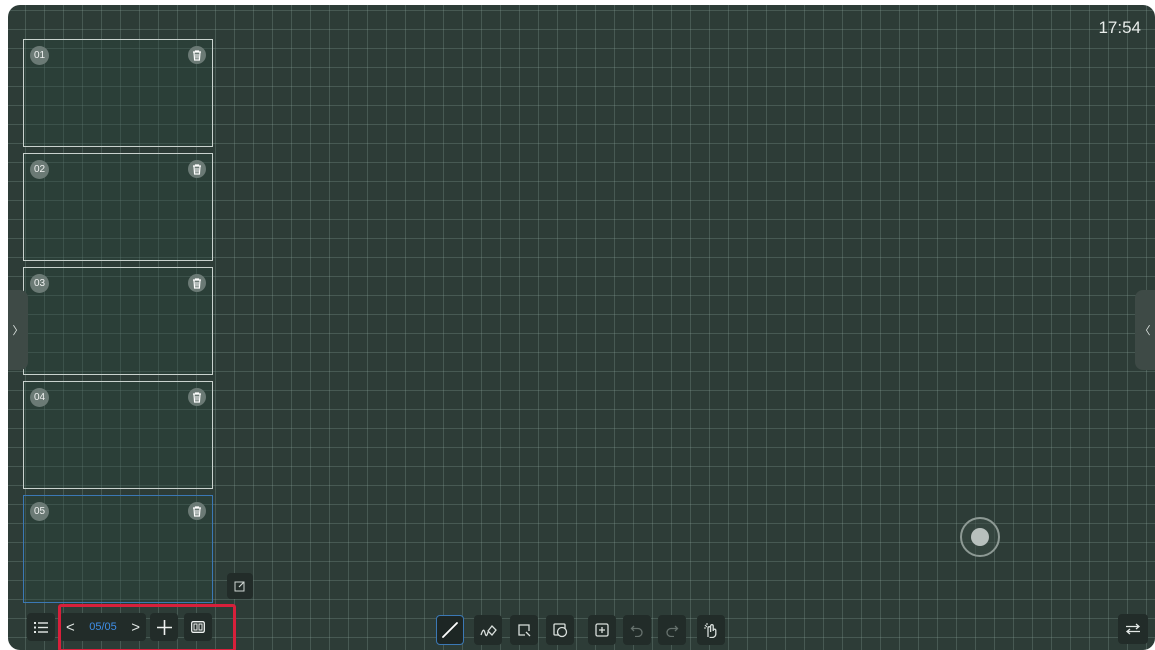 Image resolution: width=1155 pixels, height=650 pixels. What do you see at coordinates (118, 435) in the screenshot?
I see `page-thumbnail-04: 04` at bounding box center [118, 435].